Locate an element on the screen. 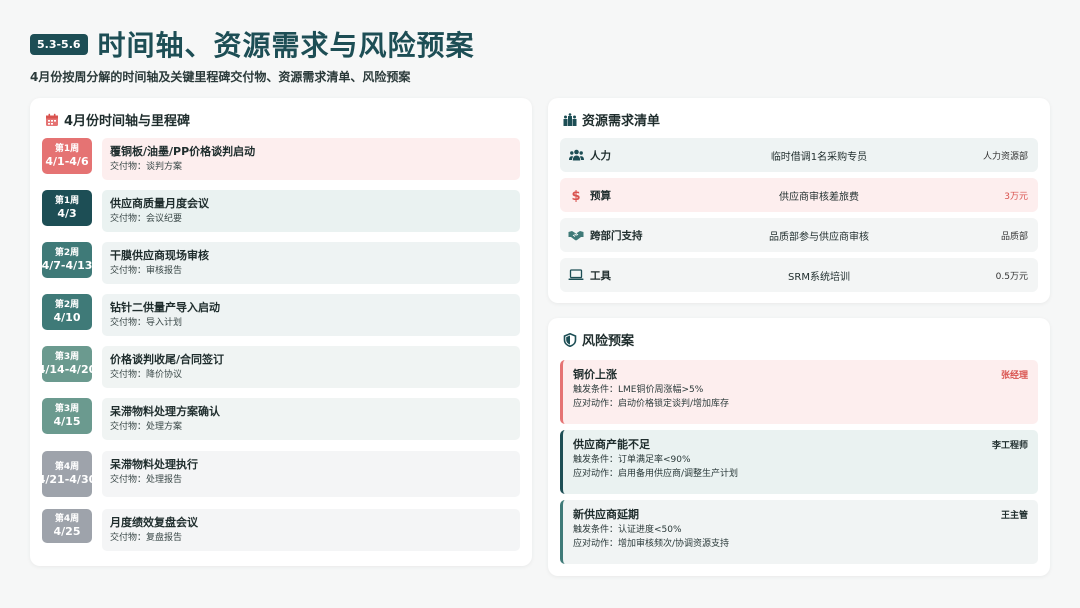  resource-description: 品质部参与供应商审核 is located at coordinates (819, 237).